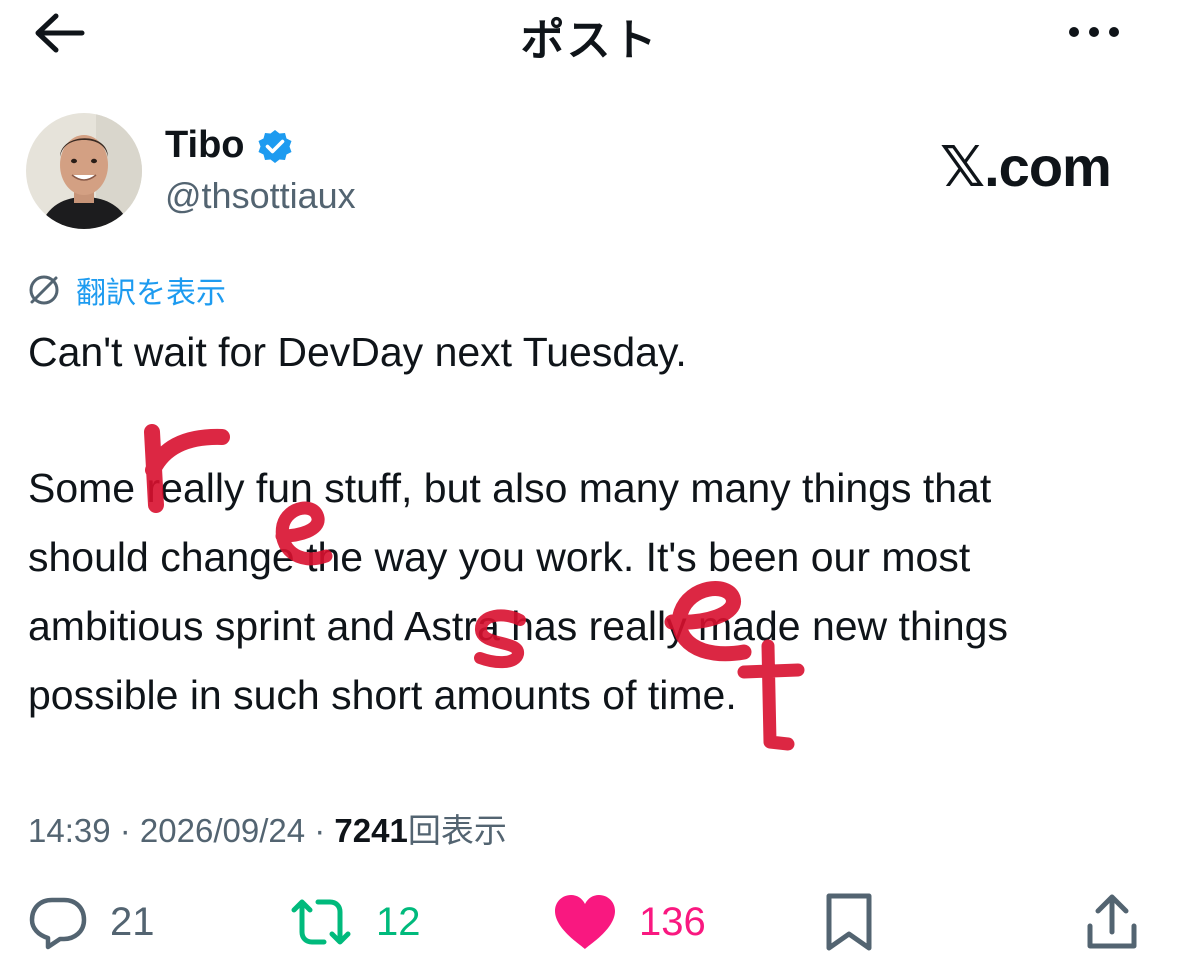  I want to click on tweet-text-line: possible in such short amounts of time., so click(382, 695).